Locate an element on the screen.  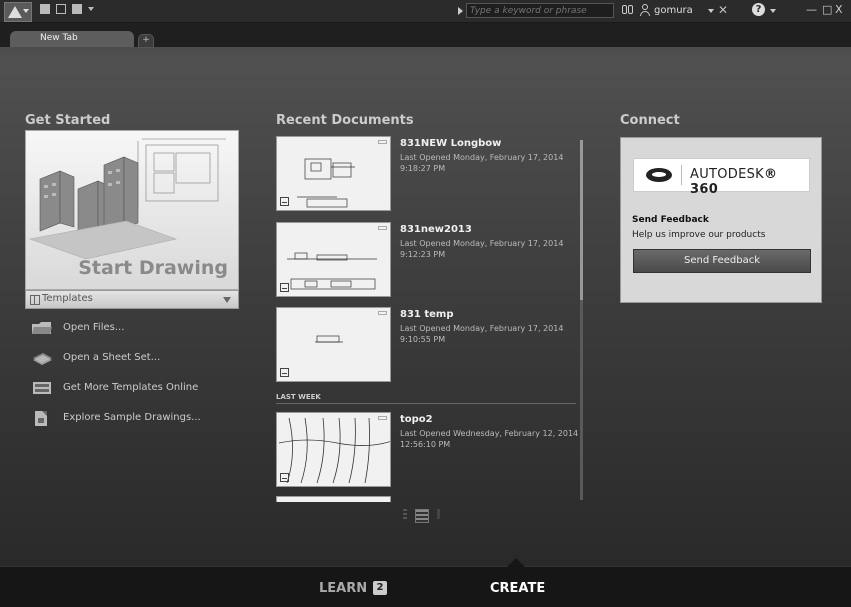
last-week-divider: LAST WEEK is located at coordinates (426, 398).